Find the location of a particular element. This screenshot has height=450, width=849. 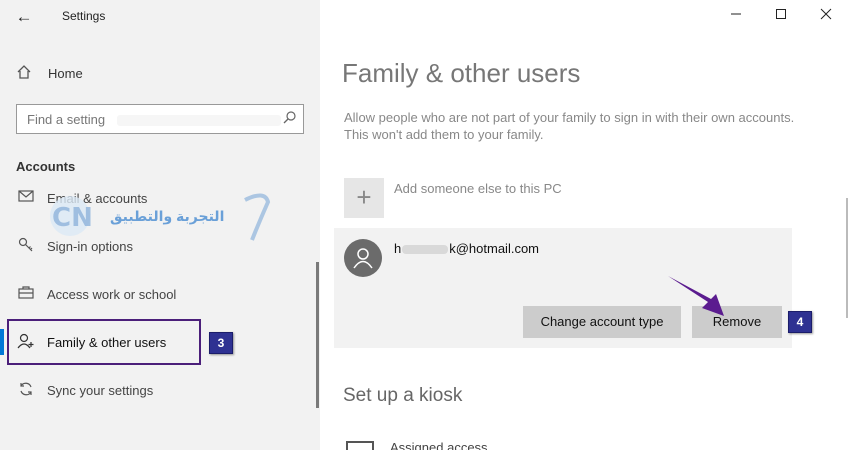

selected-indicator is located at coordinates (2, 342).